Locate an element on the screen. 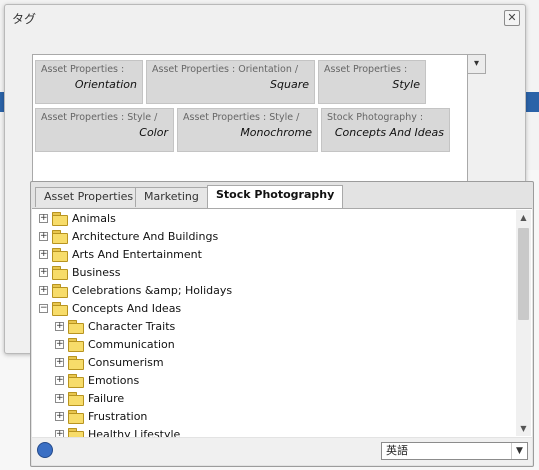  chevron-down-icon: ▼ is located at coordinates (519, 451).